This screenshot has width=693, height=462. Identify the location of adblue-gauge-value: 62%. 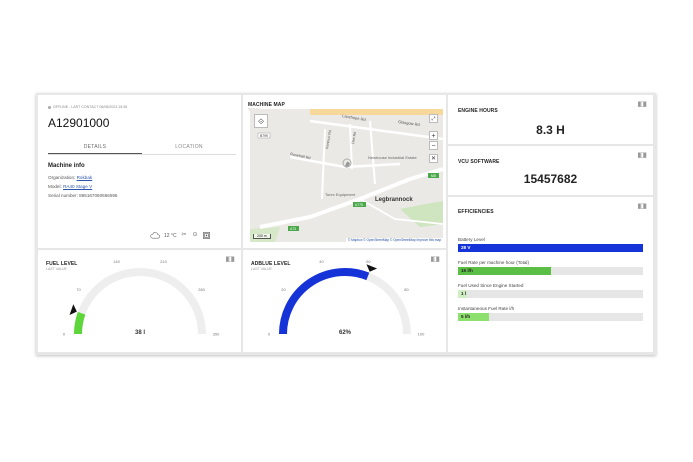
(345, 333).